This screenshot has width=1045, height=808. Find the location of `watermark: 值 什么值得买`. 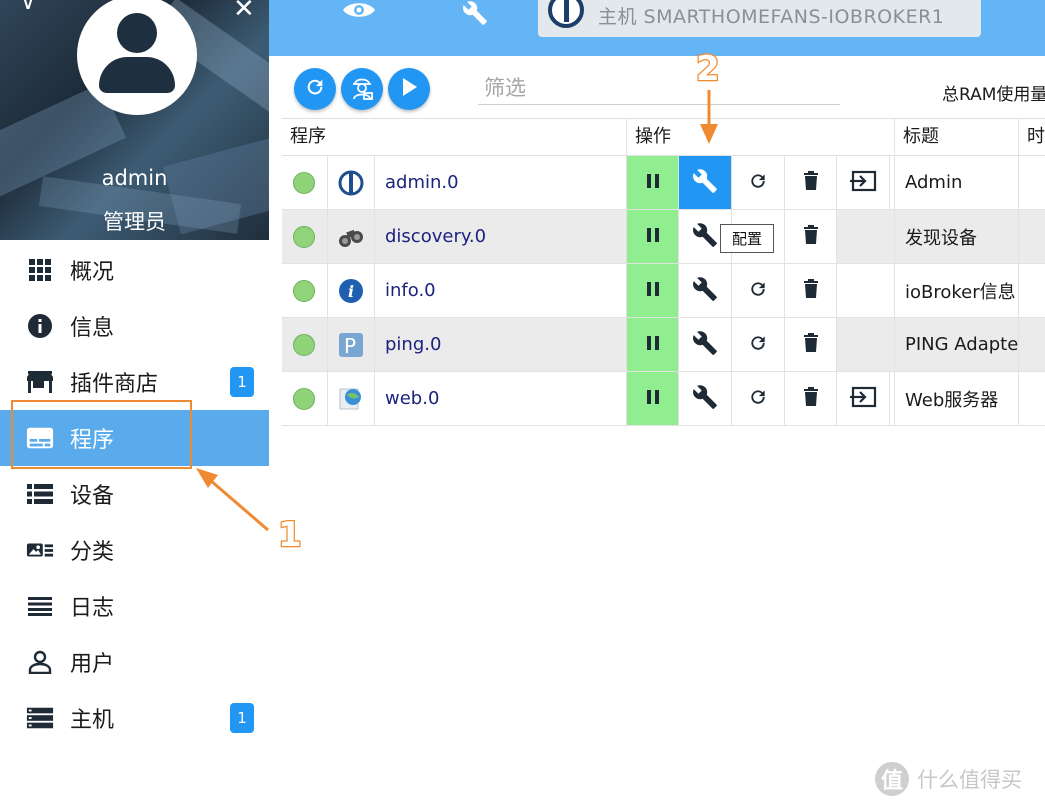

watermark: 值 什么值得买 is located at coordinates (948, 779).